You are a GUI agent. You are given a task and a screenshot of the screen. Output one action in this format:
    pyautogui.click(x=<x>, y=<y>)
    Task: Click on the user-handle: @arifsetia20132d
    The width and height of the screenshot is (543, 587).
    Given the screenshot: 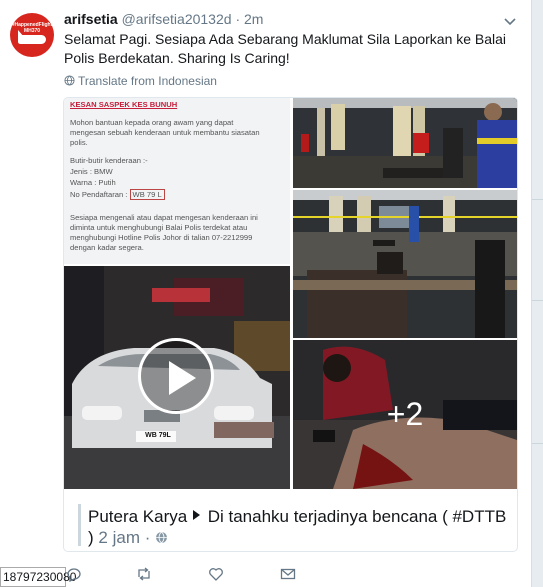 What is the action you would take?
    pyautogui.click(x=177, y=19)
    